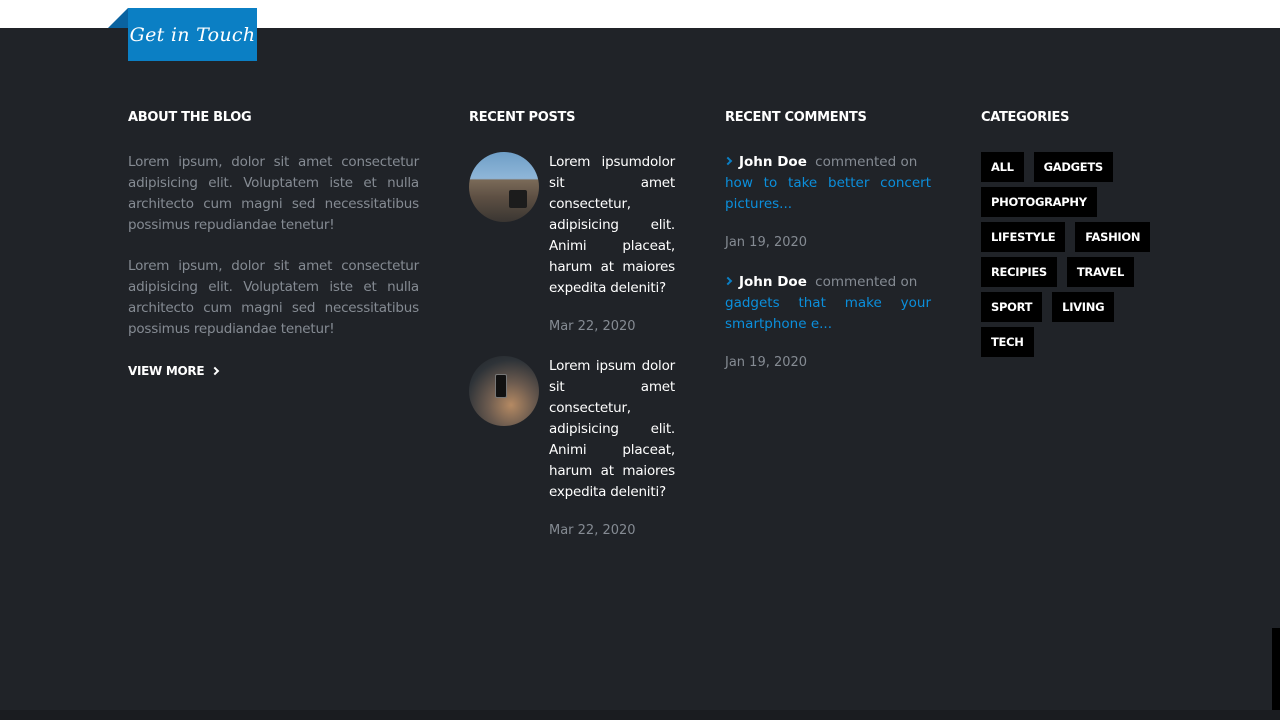 This screenshot has height=720, width=1280. Describe the element at coordinates (1012, 307) in the screenshot. I see `category-tag-sport: SPORT` at that location.